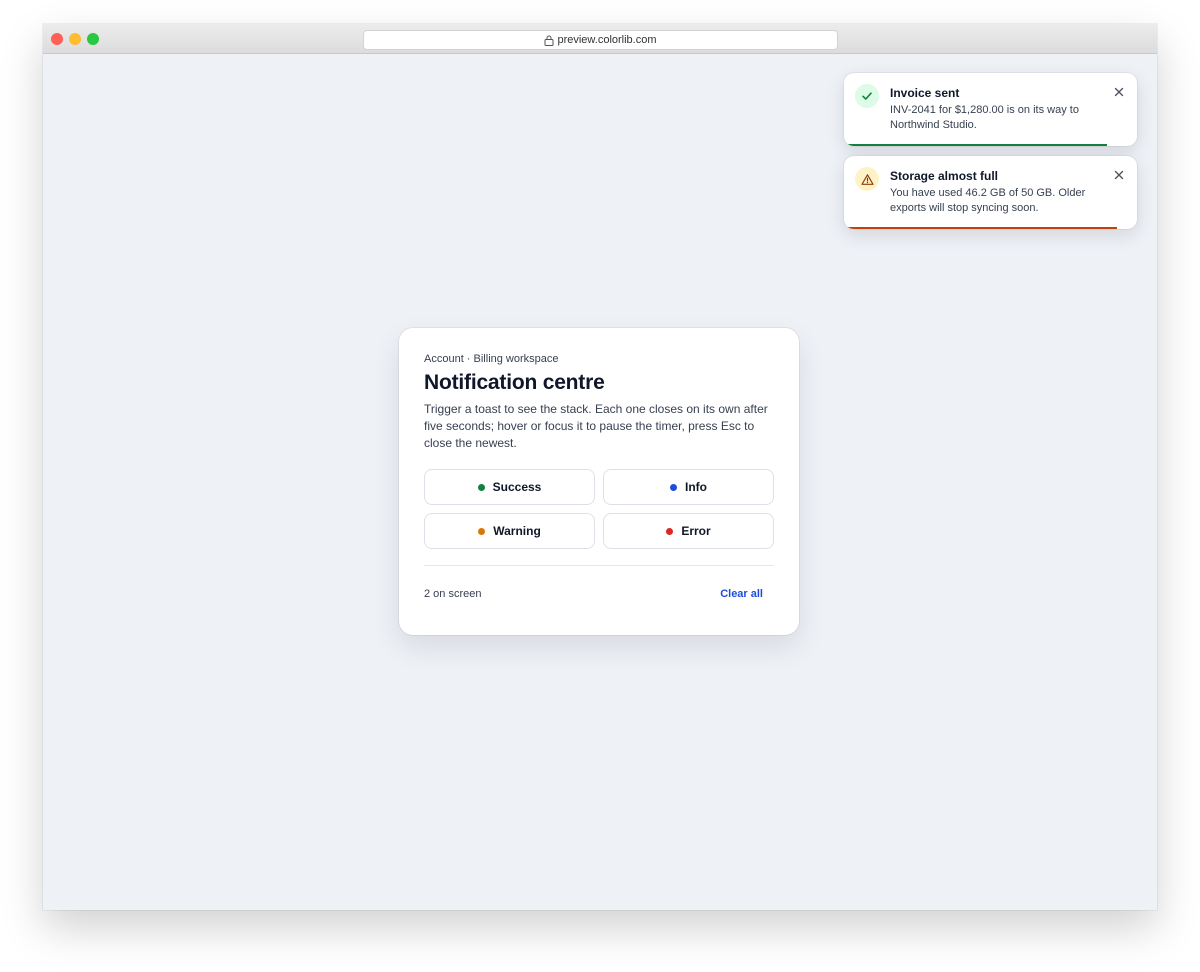 This screenshot has height=972, width=1200. Describe the element at coordinates (549, 40) in the screenshot. I see `lock-icon` at that location.